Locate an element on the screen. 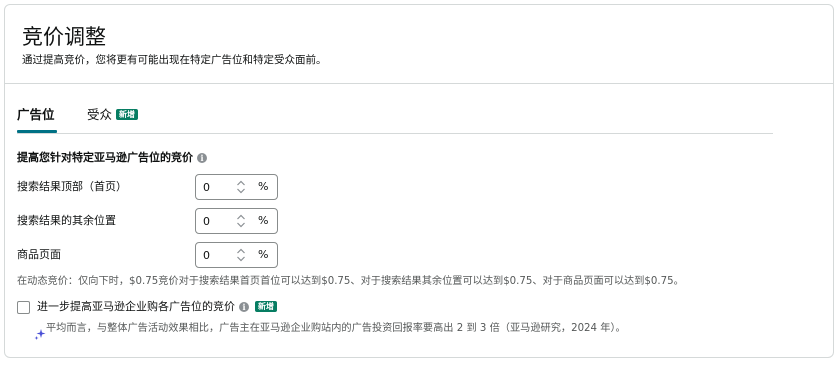  product-page-input: % is located at coordinates (236, 255).